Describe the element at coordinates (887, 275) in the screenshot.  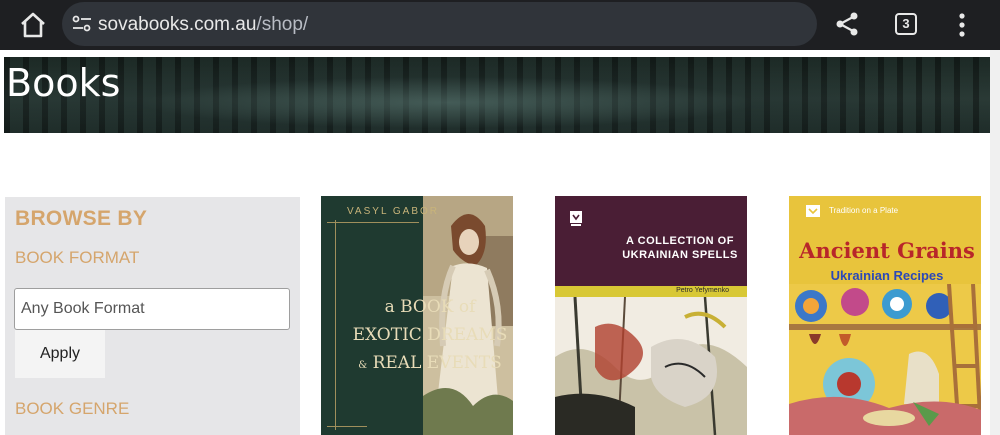
I see `book-subtitle: Ukrainian Recipes` at that location.